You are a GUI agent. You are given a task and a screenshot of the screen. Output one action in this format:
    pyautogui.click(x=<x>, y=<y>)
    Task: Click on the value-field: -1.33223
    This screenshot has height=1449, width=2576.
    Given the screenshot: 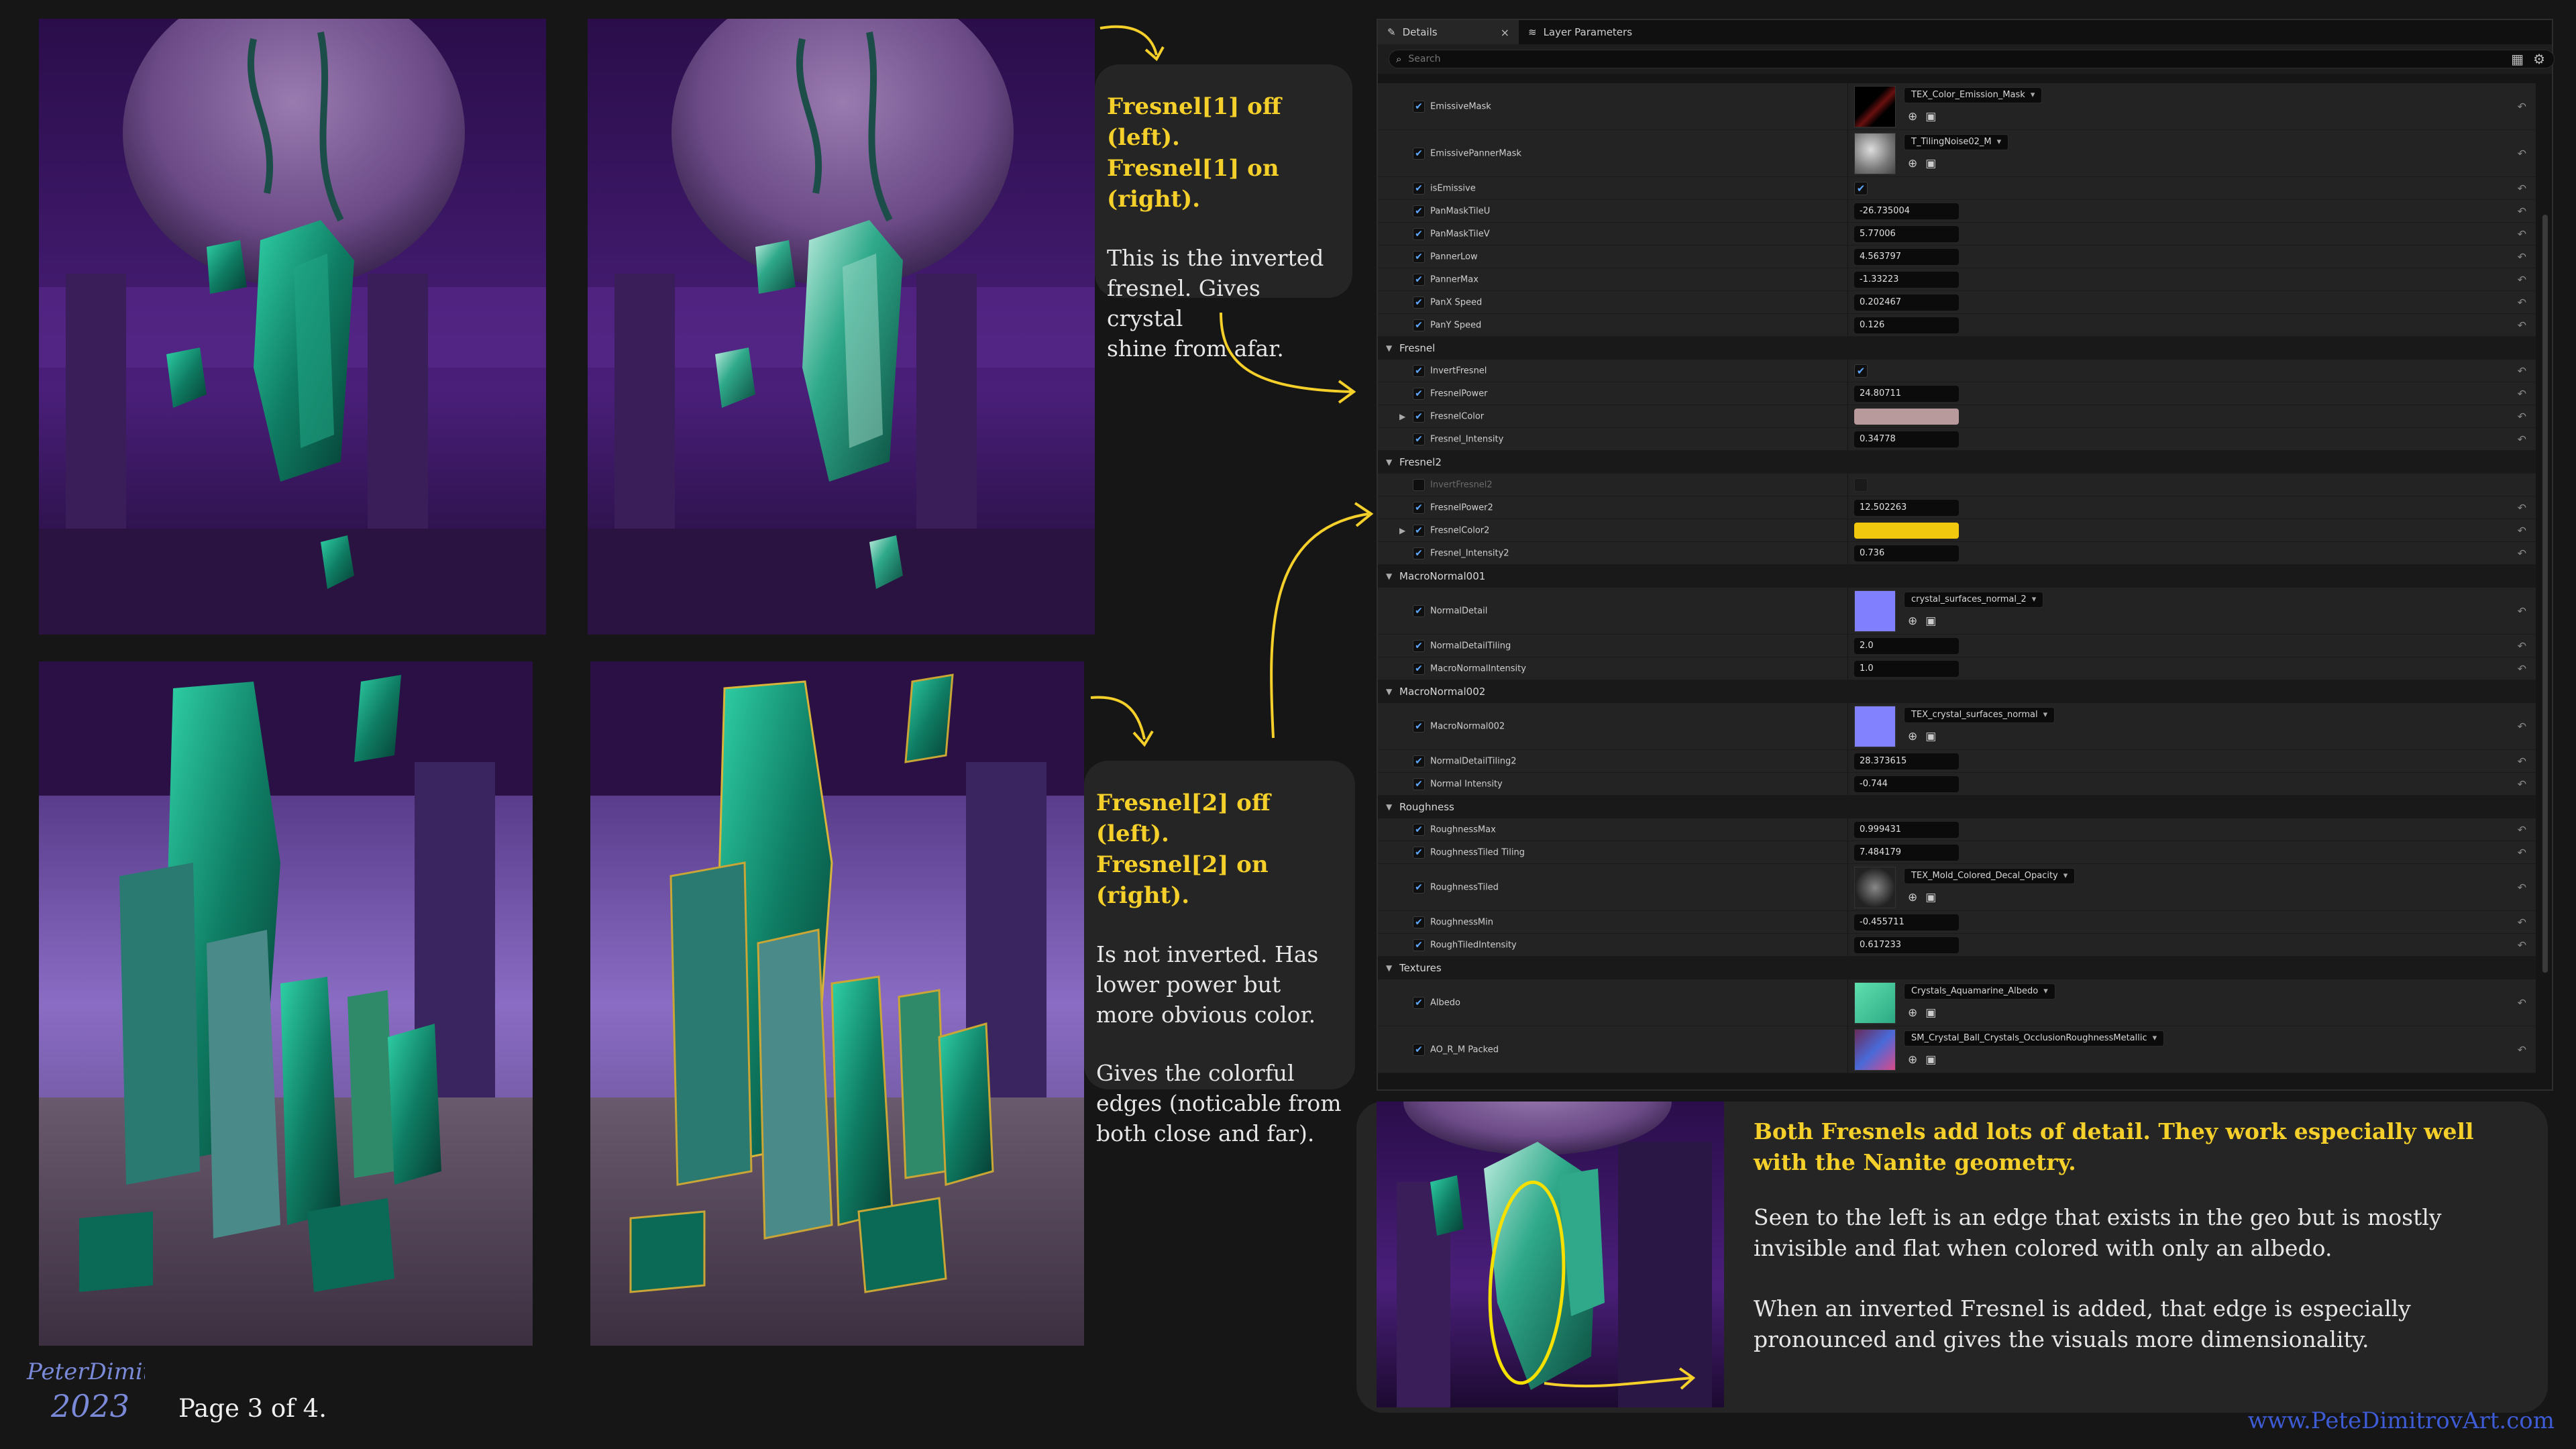 What is the action you would take?
    pyautogui.click(x=1906, y=279)
    